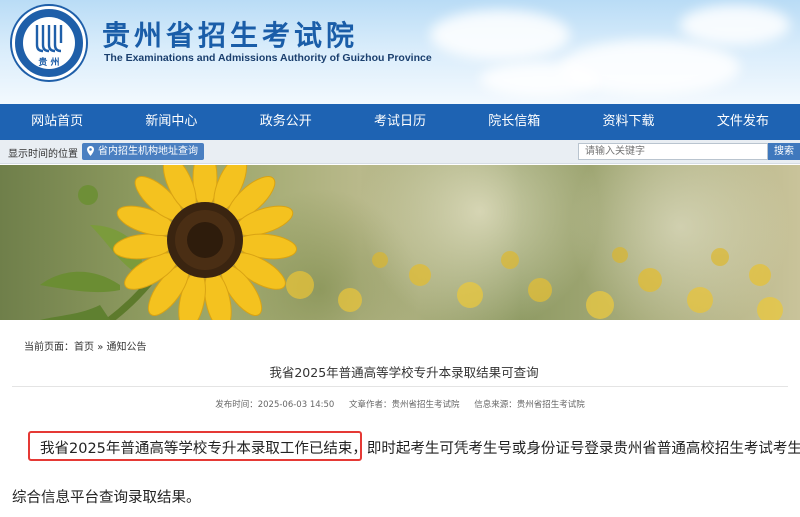 This screenshot has width=800, height=517. What do you see at coordinates (286, 122) in the screenshot?
I see `nav-item-gov-affairs: 政务公开` at bounding box center [286, 122].